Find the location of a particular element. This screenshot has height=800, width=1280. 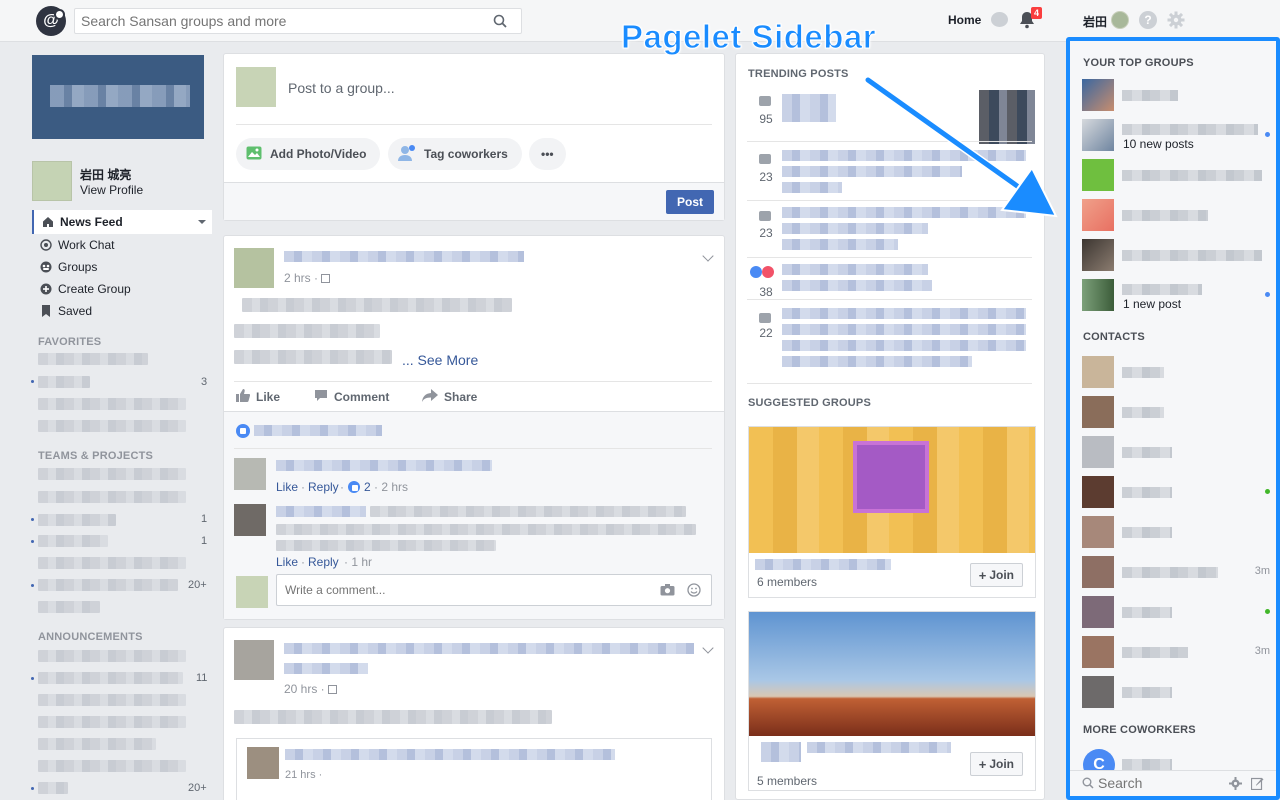

sidebar-group-item: 10 new posts is located at coordinates (1175, 135).